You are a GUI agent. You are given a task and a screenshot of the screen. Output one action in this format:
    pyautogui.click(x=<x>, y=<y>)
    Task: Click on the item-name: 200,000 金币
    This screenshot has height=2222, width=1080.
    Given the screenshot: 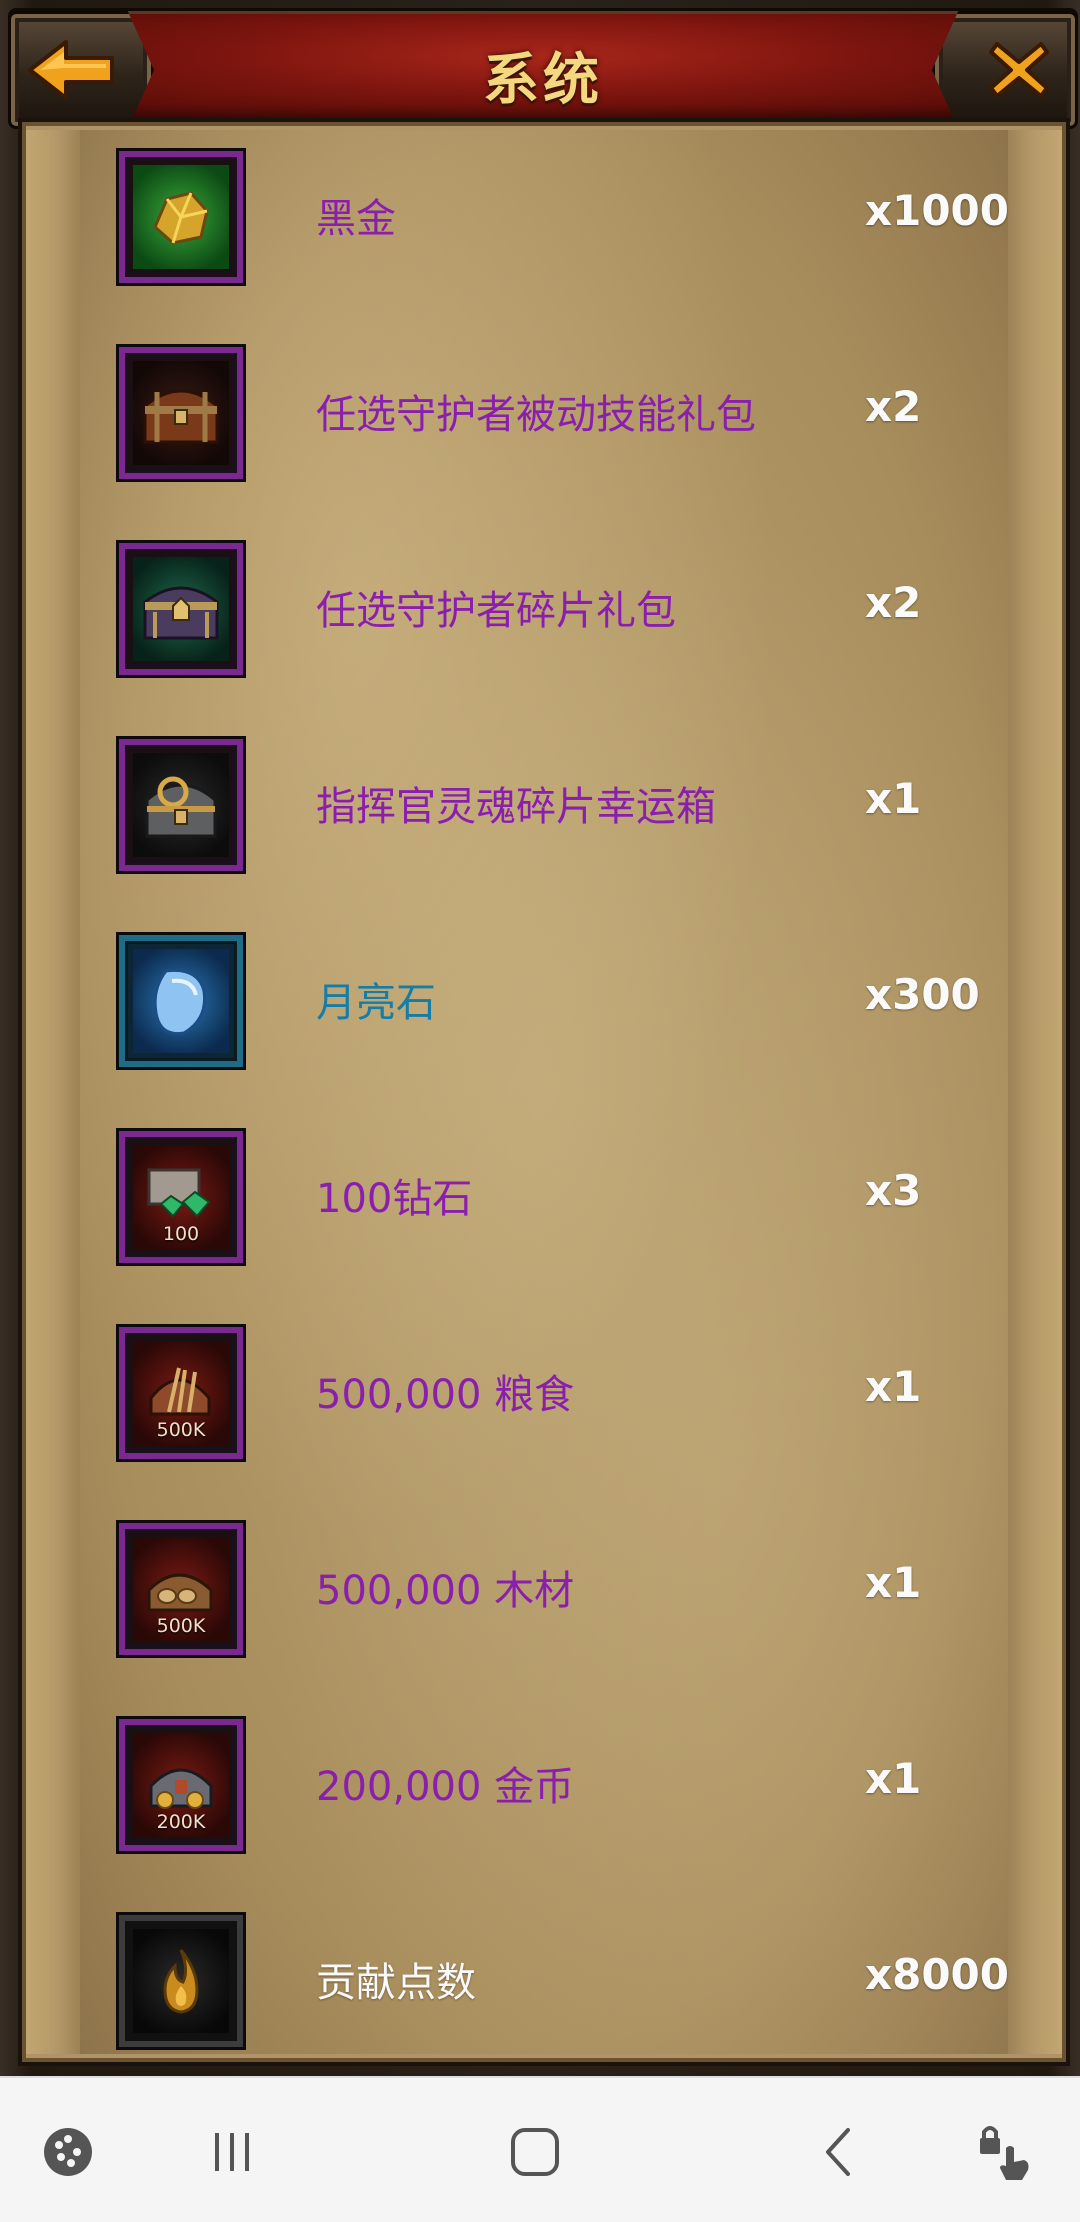 What is the action you would take?
    pyautogui.click(x=445, y=1787)
    